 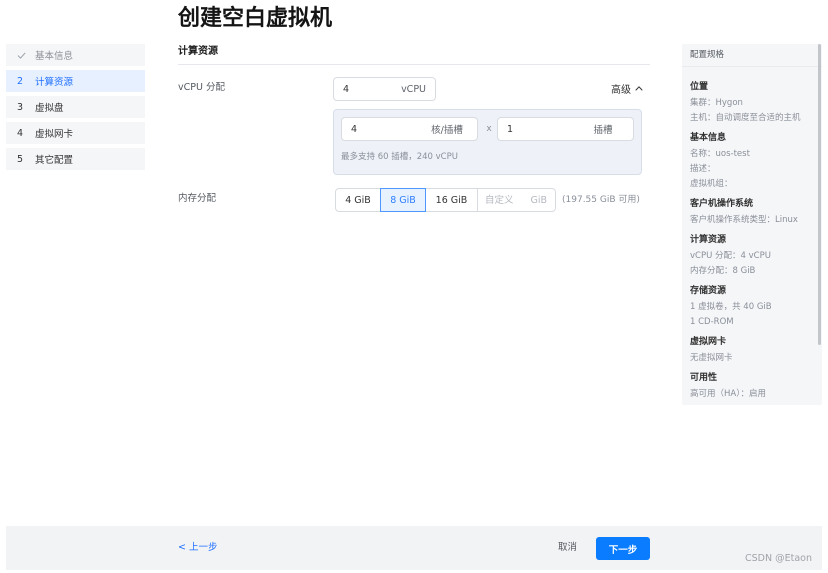 I want to click on step-number: 5, so click(x=20, y=159).